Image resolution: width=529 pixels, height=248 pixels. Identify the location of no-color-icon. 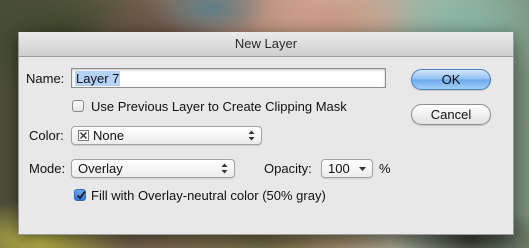
(83, 135).